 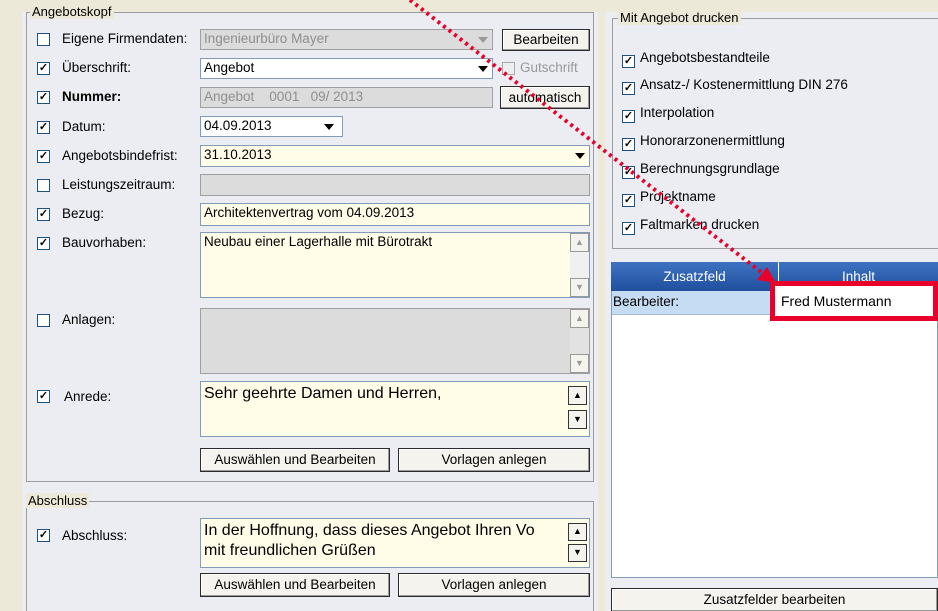 What do you see at coordinates (266, 38) in the screenshot?
I see `firmendaten-value: Ingenieurbüro Mayer` at bounding box center [266, 38].